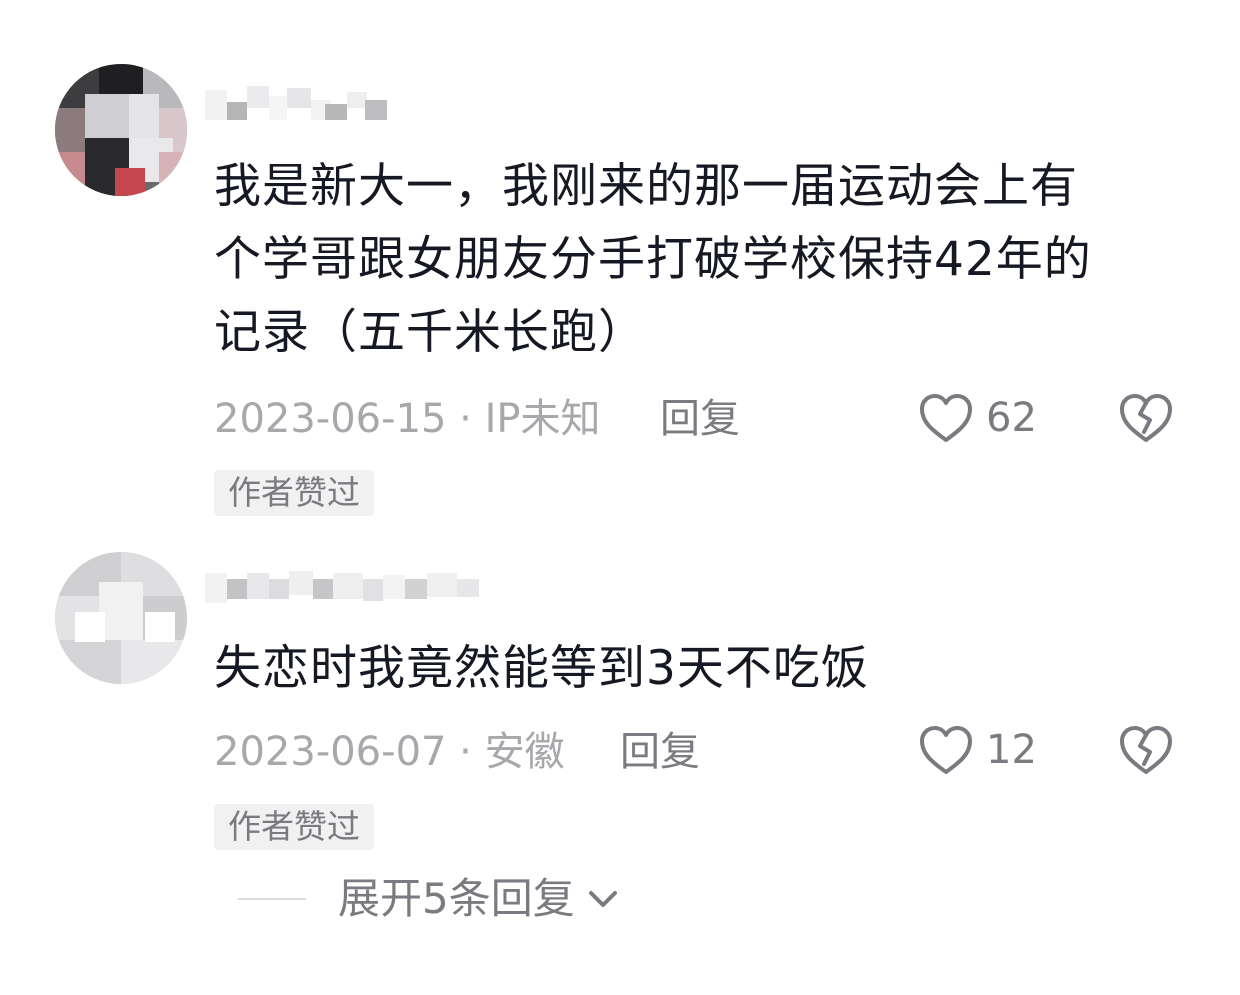 The width and height of the screenshot is (1240, 995). I want to click on expand-replies-label: 展开5条回复, so click(456, 898).